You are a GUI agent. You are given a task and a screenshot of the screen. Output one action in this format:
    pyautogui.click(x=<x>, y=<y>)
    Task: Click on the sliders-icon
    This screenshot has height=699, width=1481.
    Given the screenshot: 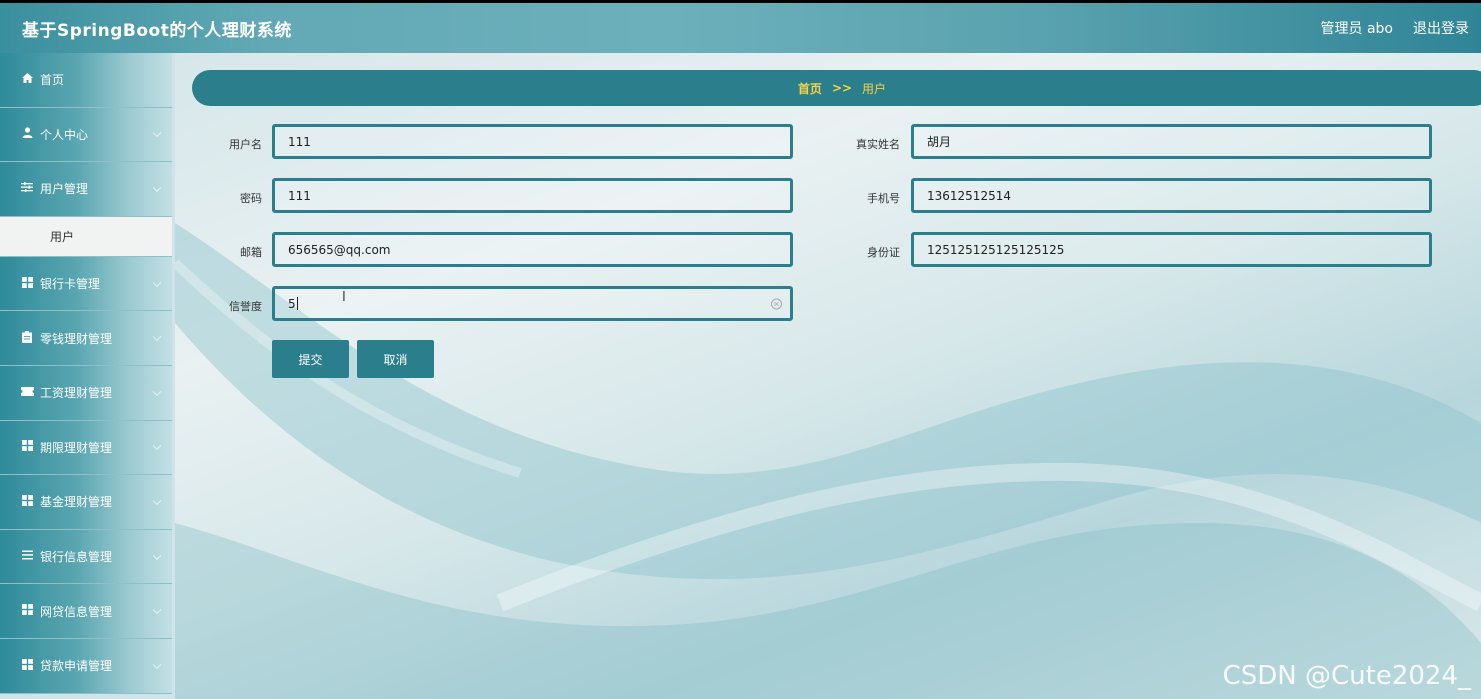 What is the action you would take?
    pyautogui.click(x=27, y=188)
    